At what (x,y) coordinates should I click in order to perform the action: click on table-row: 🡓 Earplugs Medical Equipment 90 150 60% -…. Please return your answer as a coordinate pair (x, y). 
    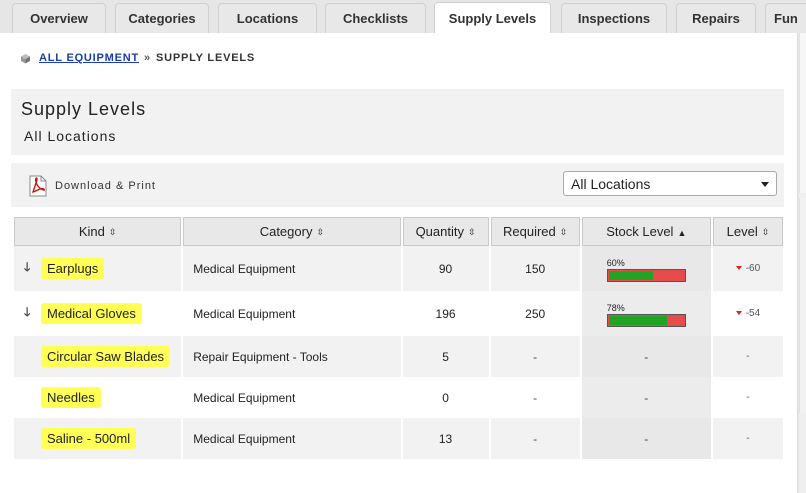
    Looking at the image, I should click on (398, 268).